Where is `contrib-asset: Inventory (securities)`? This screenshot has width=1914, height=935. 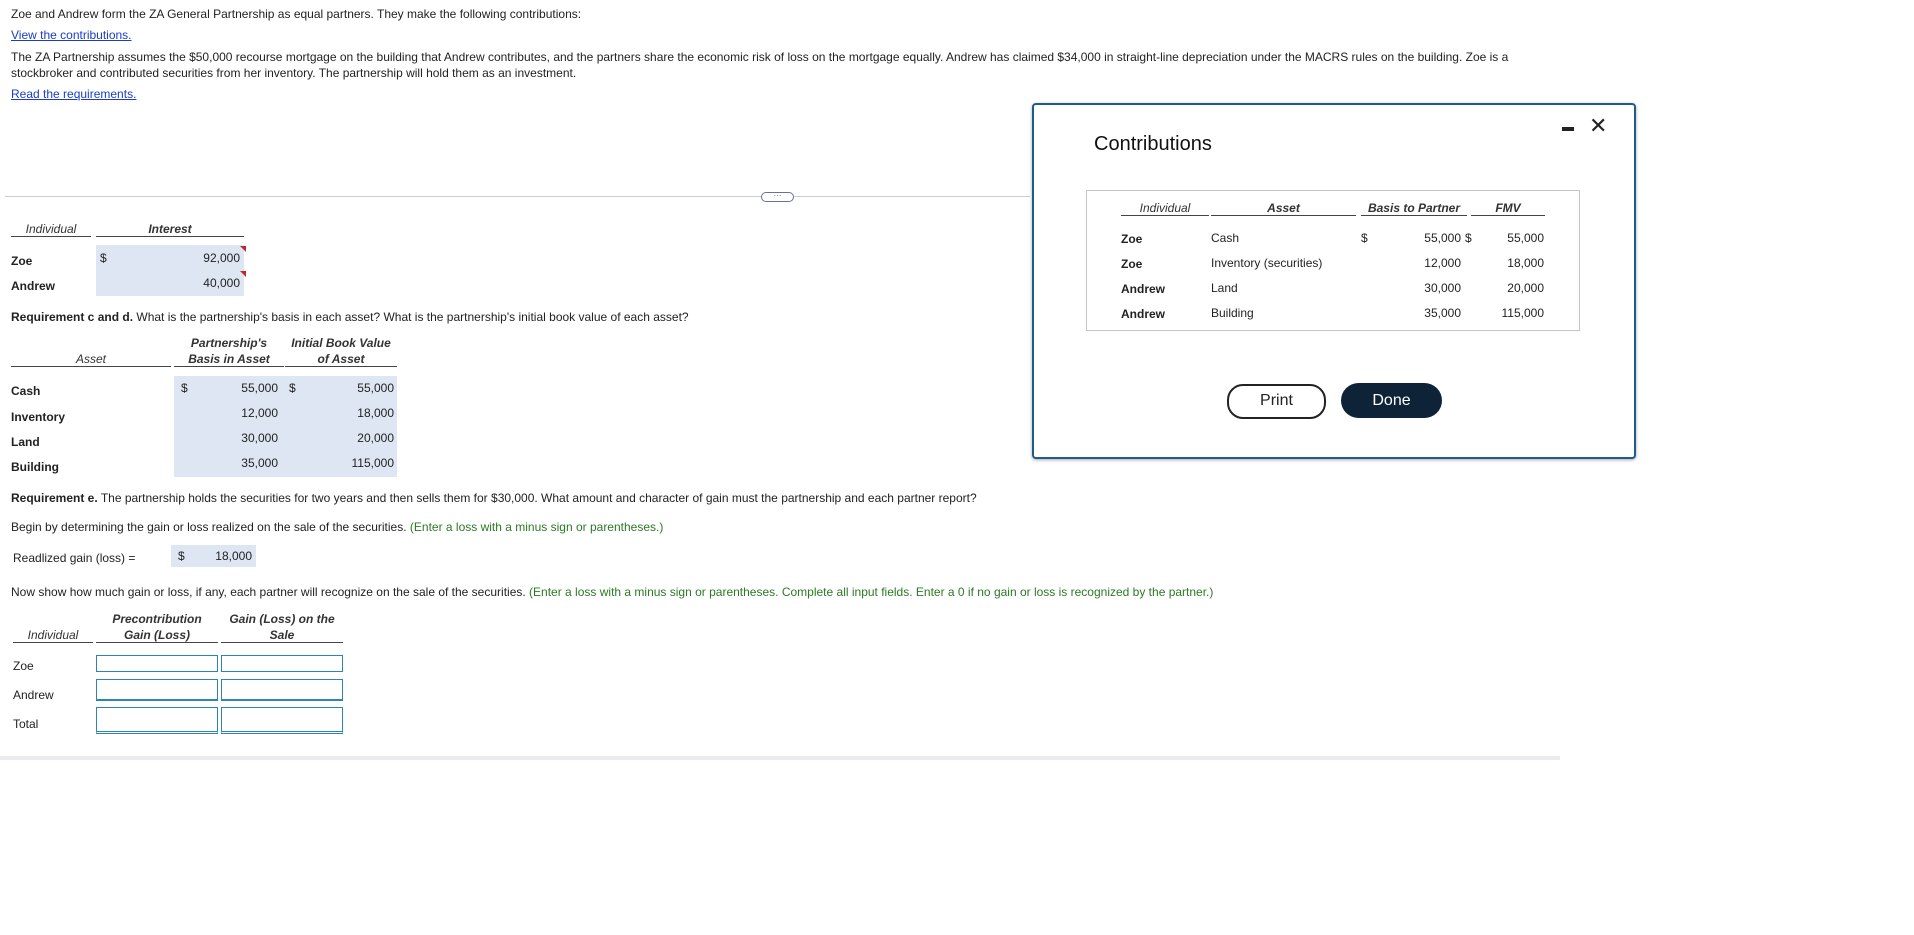
contrib-asset: Inventory (securities) is located at coordinates (1267, 263).